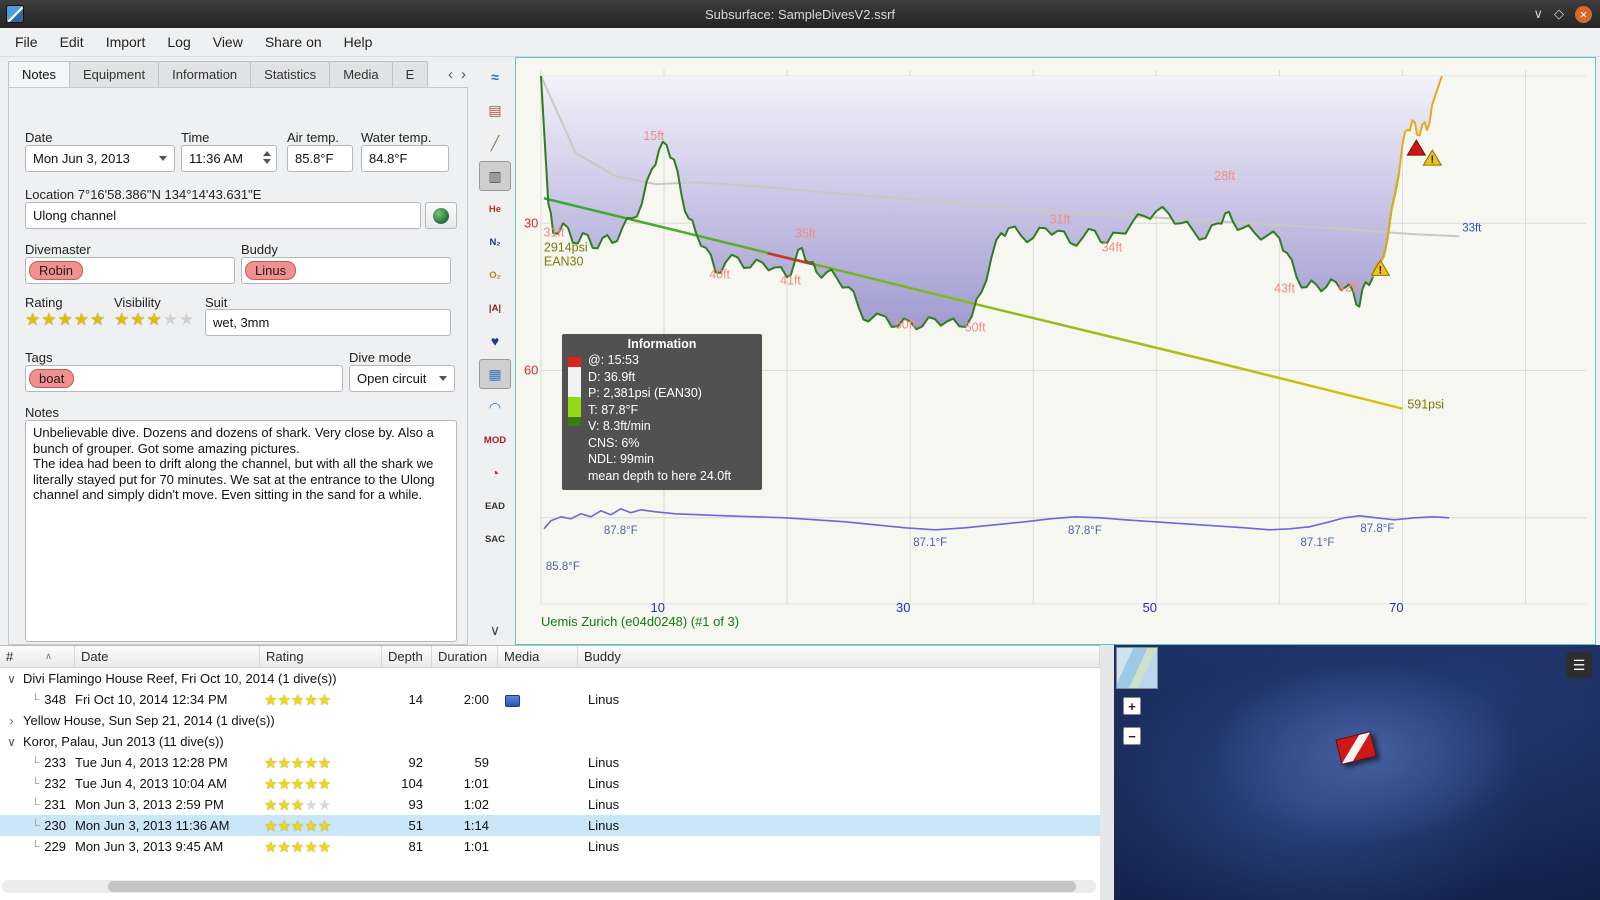 The height and width of the screenshot is (900, 1600). What do you see at coordinates (1357, 772) in the screenshot?
I see `dive-map-panel: + − ☰` at bounding box center [1357, 772].